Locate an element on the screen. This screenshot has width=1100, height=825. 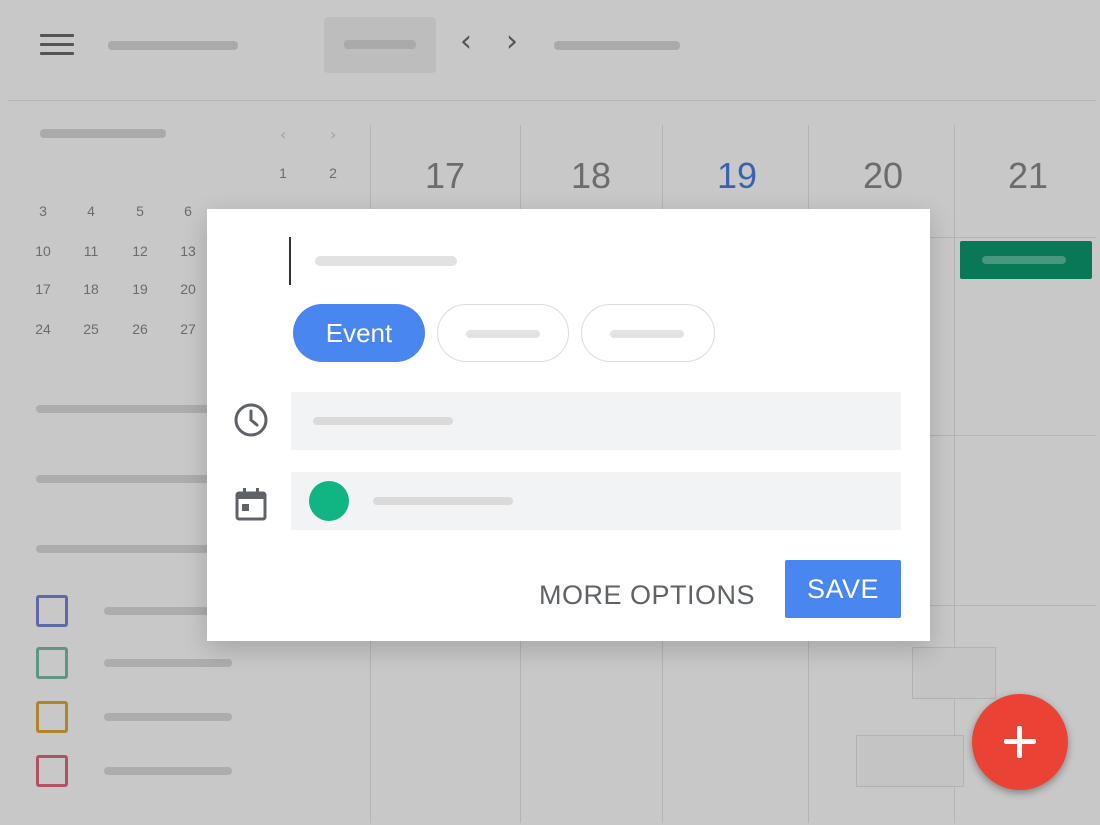
date-time-field is located at coordinates (596, 421).